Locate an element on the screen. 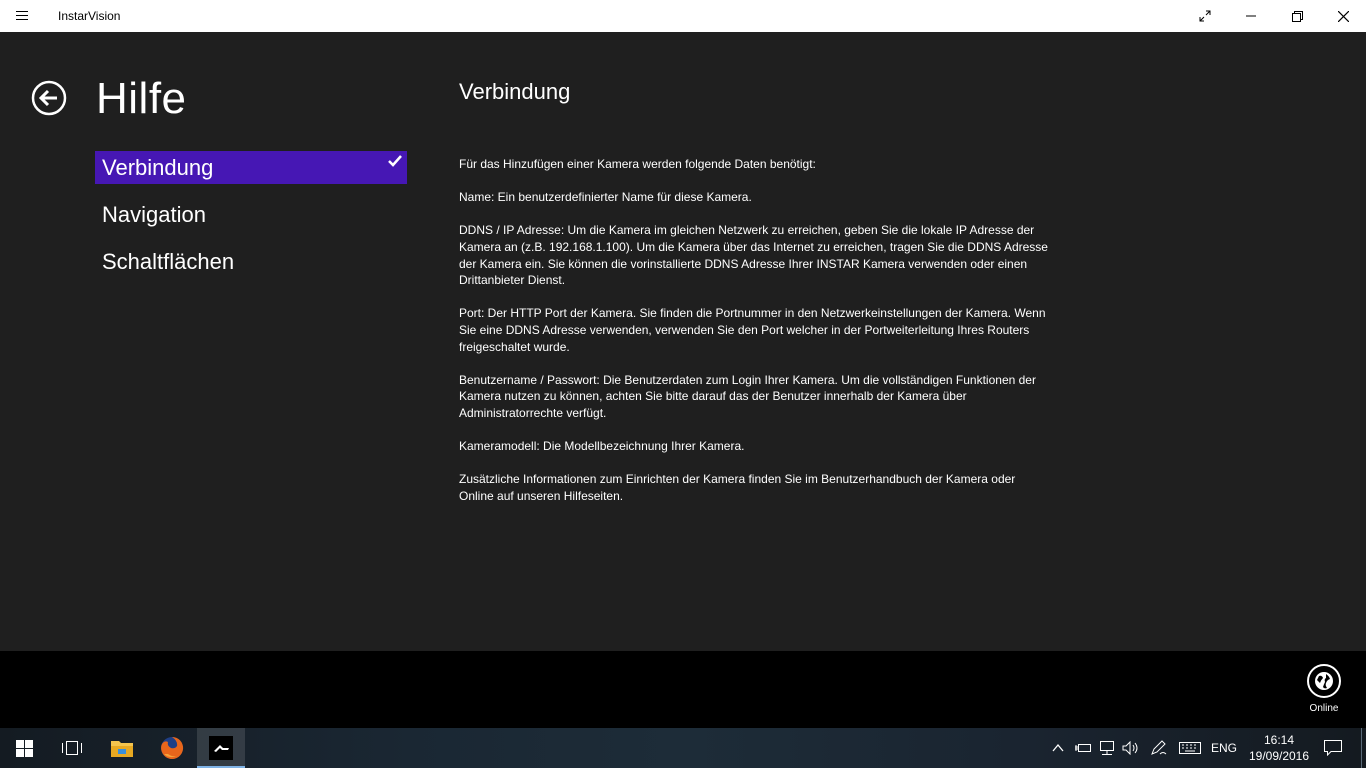 The image size is (1366, 768). start-button is located at coordinates (24, 748).